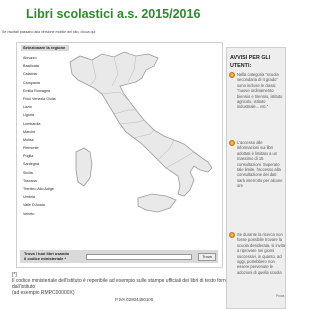 The image size is (320, 309). What do you see at coordinates (39, 66) in the screenshot?
I see `region-item: Basilicata` at bounding box center [39, 66].